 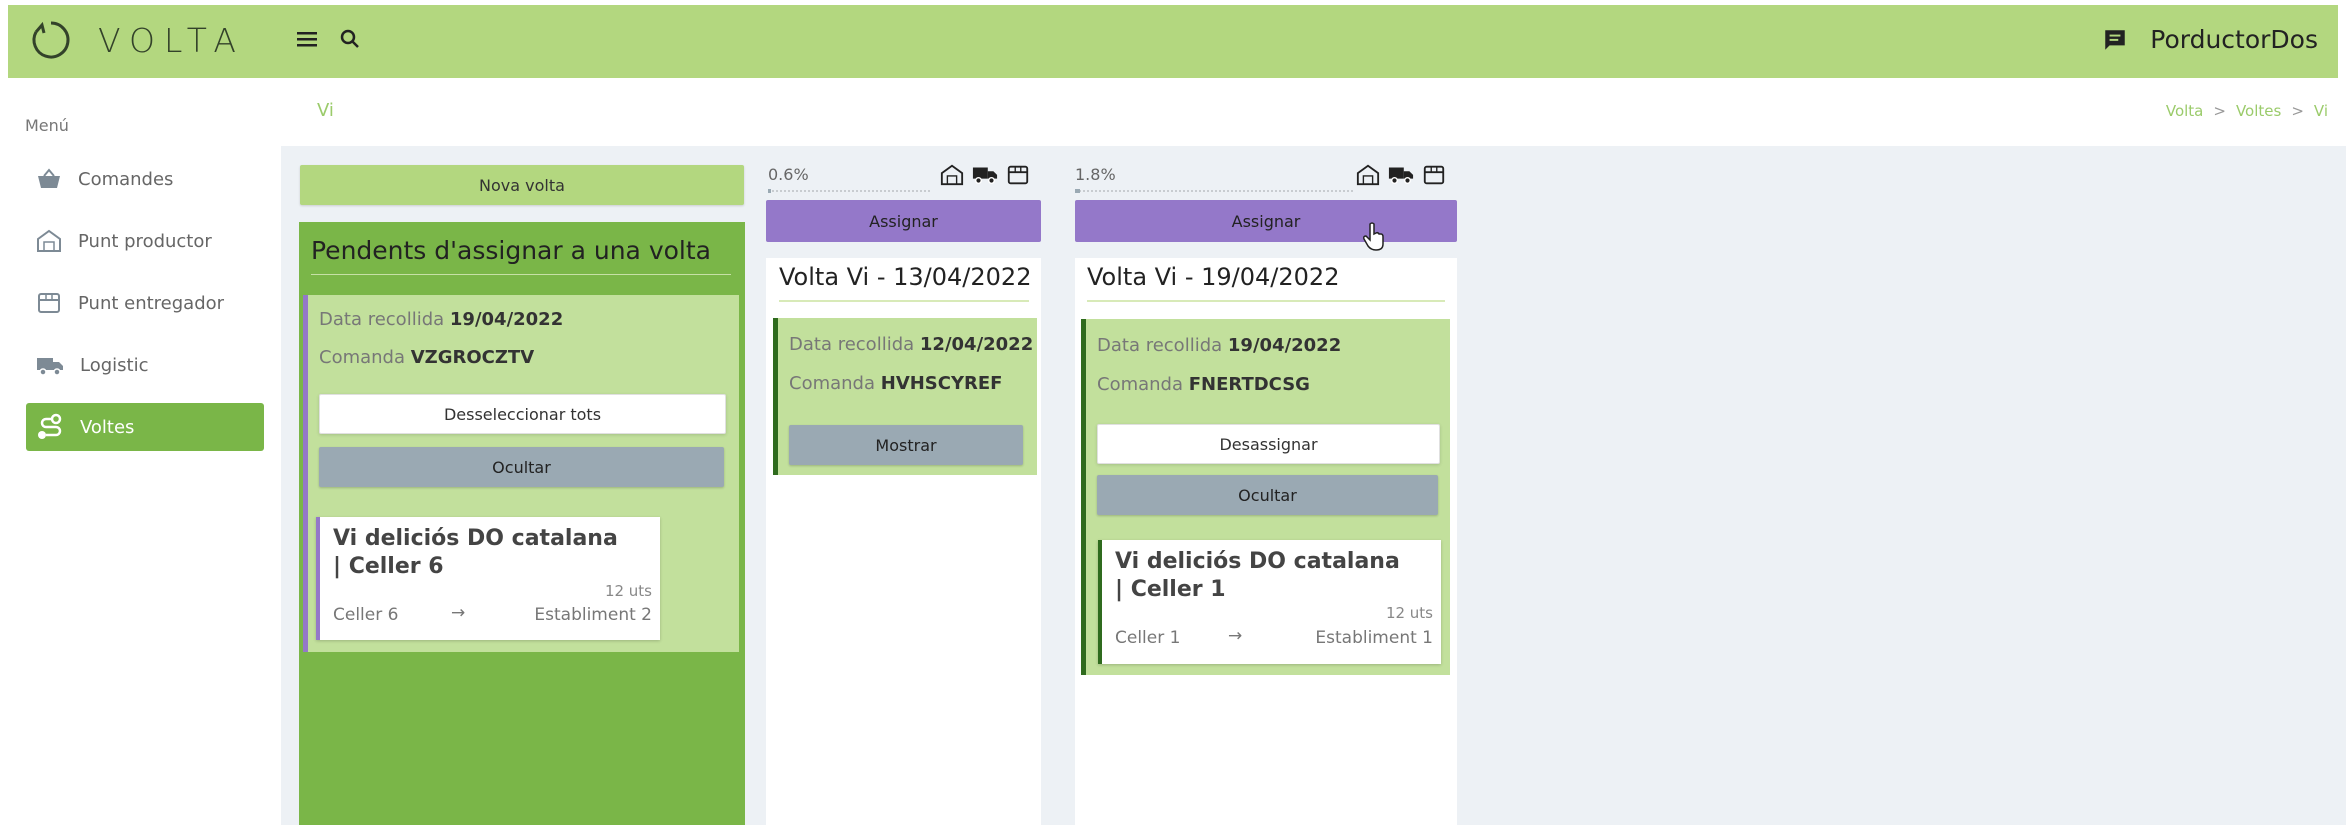 I want to click on sidebar-item-label: Punt productor, so click(x=145, y=241).